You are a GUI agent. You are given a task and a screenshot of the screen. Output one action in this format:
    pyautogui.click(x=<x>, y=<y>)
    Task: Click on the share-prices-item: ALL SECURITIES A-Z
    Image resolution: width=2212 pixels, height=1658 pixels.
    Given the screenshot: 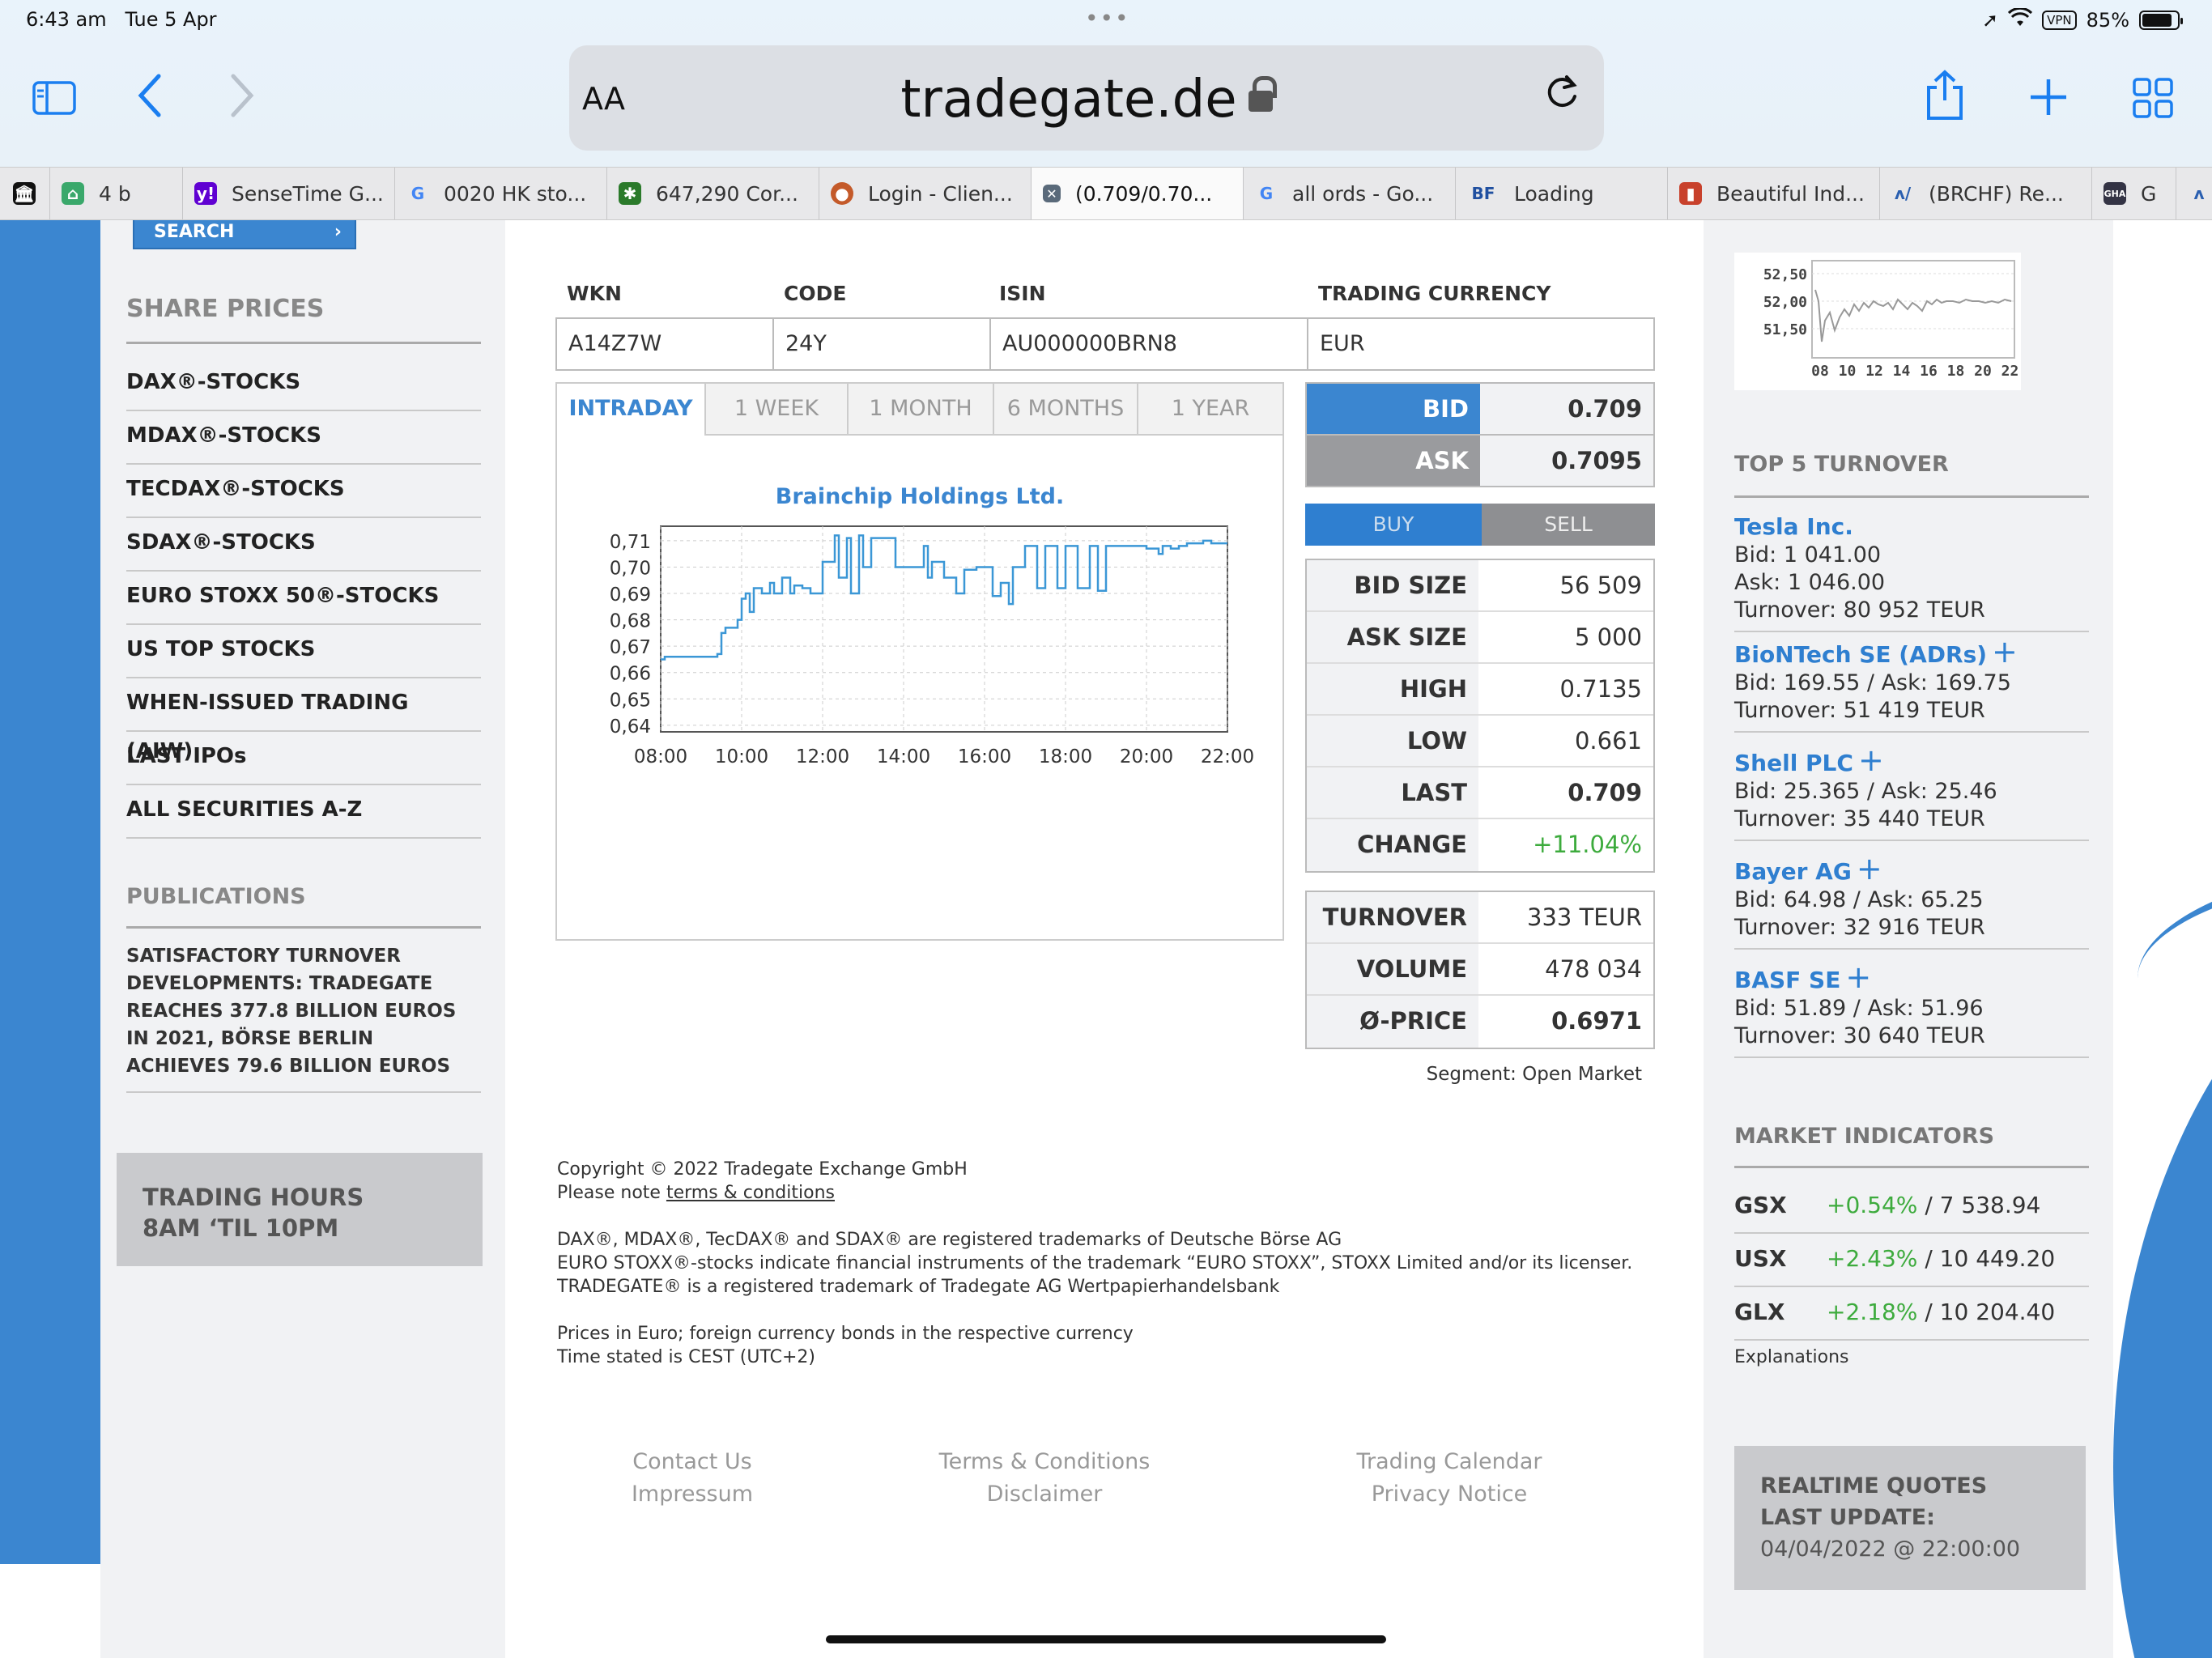 What is the action you would take?
    pyautogui.click(x=303, y=812)
    